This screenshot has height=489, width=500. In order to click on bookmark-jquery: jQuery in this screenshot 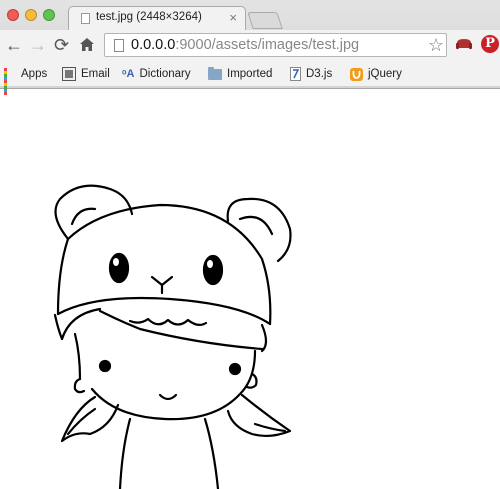, I will do `click(376, 74)`.